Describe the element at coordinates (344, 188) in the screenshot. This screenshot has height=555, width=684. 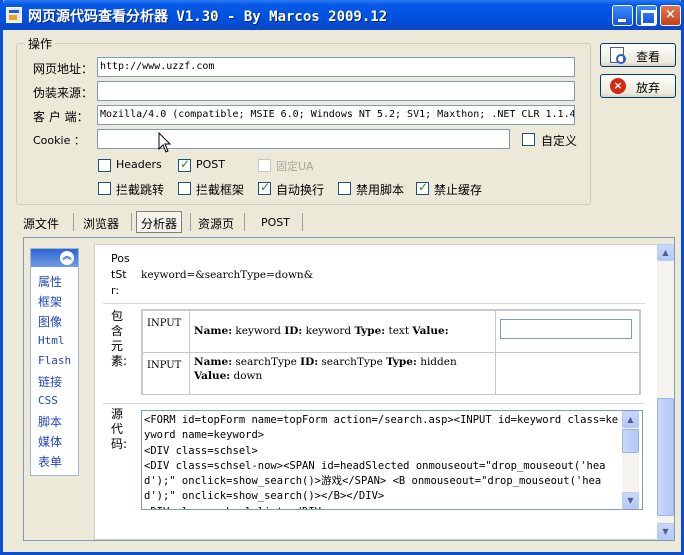
I see `disable-script-checkbox` at that location.